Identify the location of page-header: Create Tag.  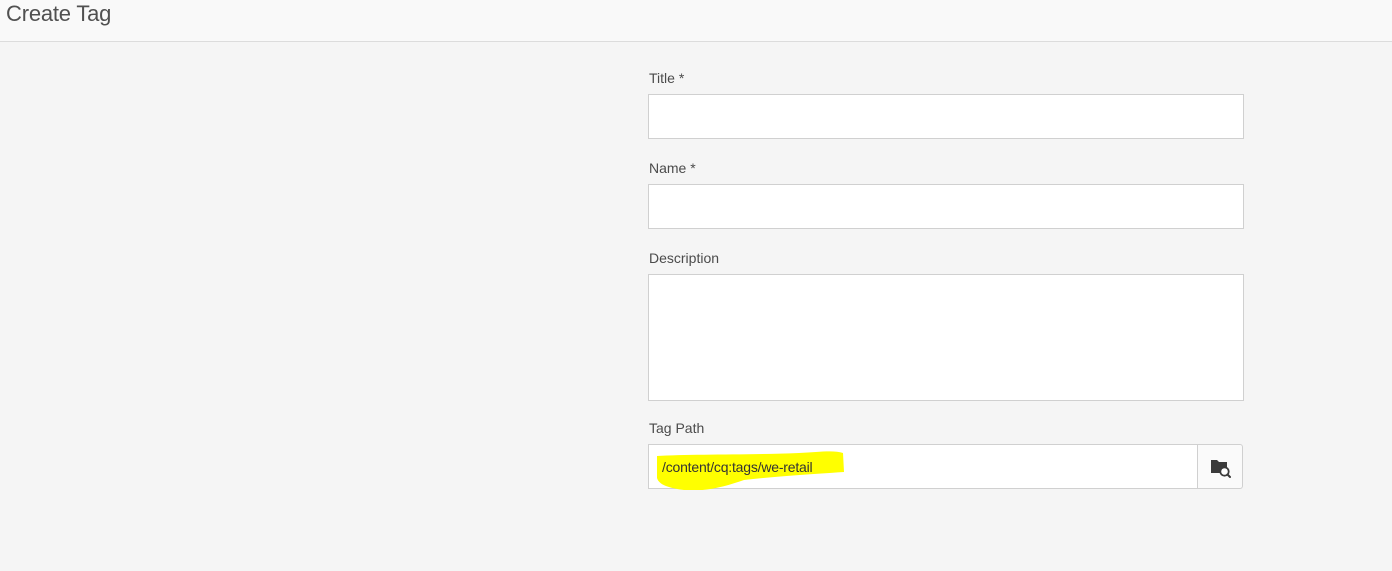
(696, 21).